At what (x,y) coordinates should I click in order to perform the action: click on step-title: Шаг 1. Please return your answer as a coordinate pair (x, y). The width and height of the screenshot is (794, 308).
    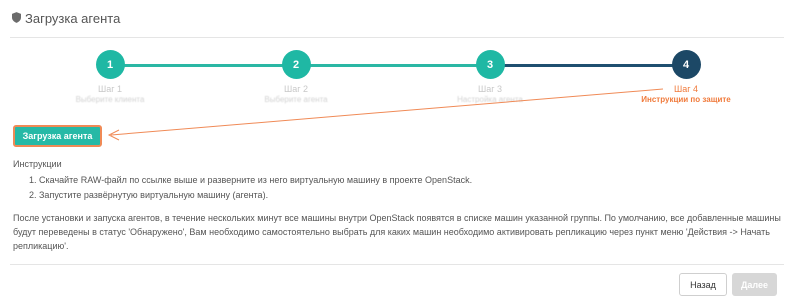
    Looking at the image, I should click on (110, 89).